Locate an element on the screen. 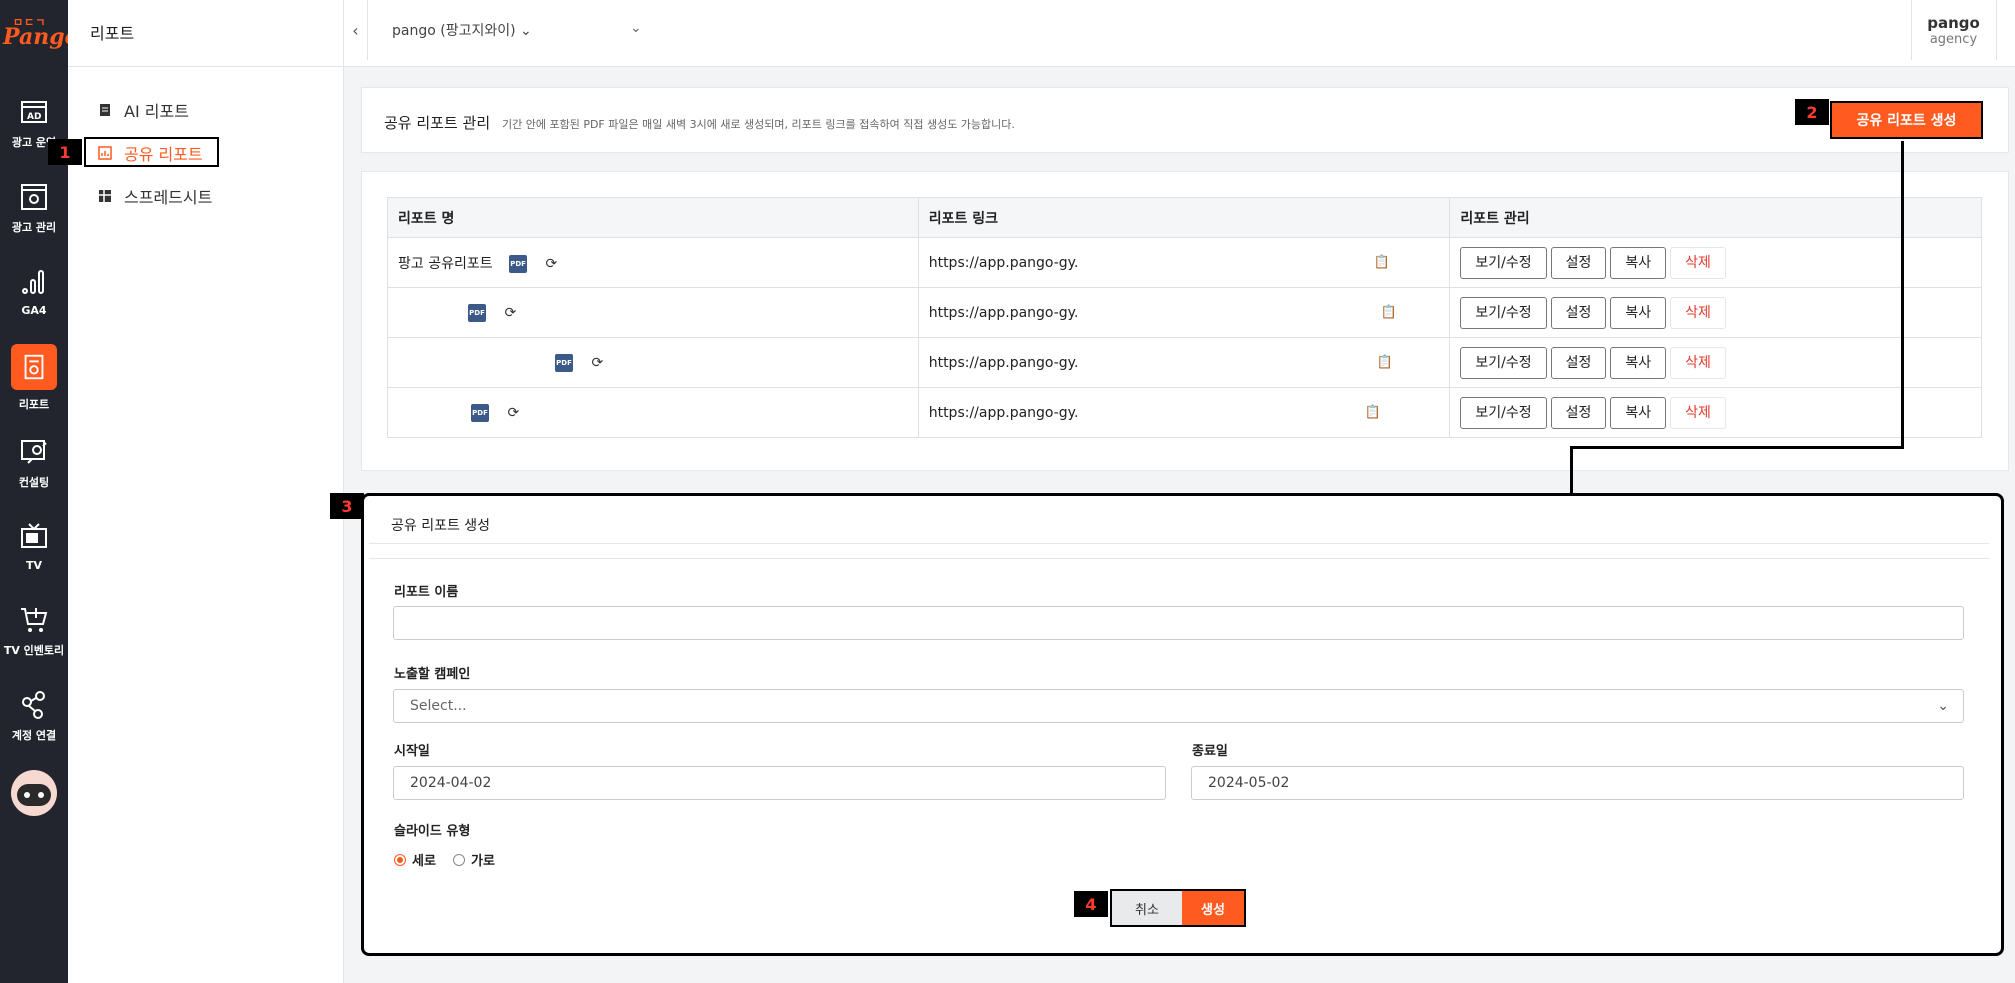  table-header-row: 리포트 명 리포트 링크 리포트 관리 is located at coordinates (1184, 217).